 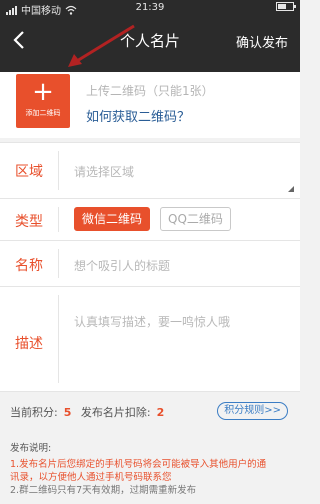 What do you see at coordinates (34, 412) in the screenshot?
I see `current-points-label: 当前积分:` at bounding box center [34, 412].